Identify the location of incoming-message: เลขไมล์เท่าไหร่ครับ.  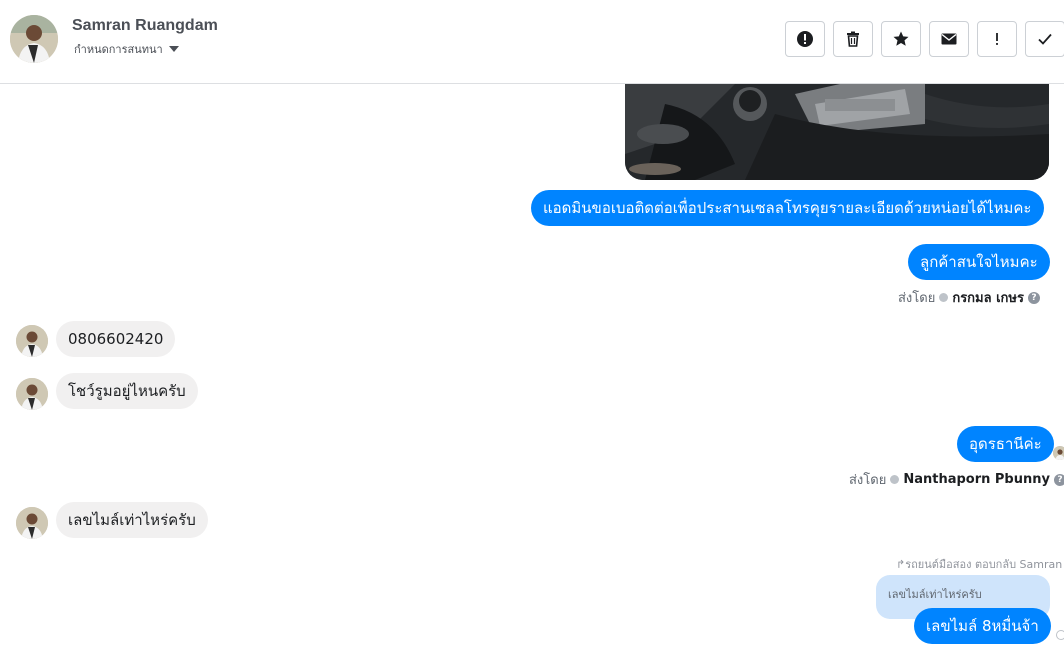
(132, 520).